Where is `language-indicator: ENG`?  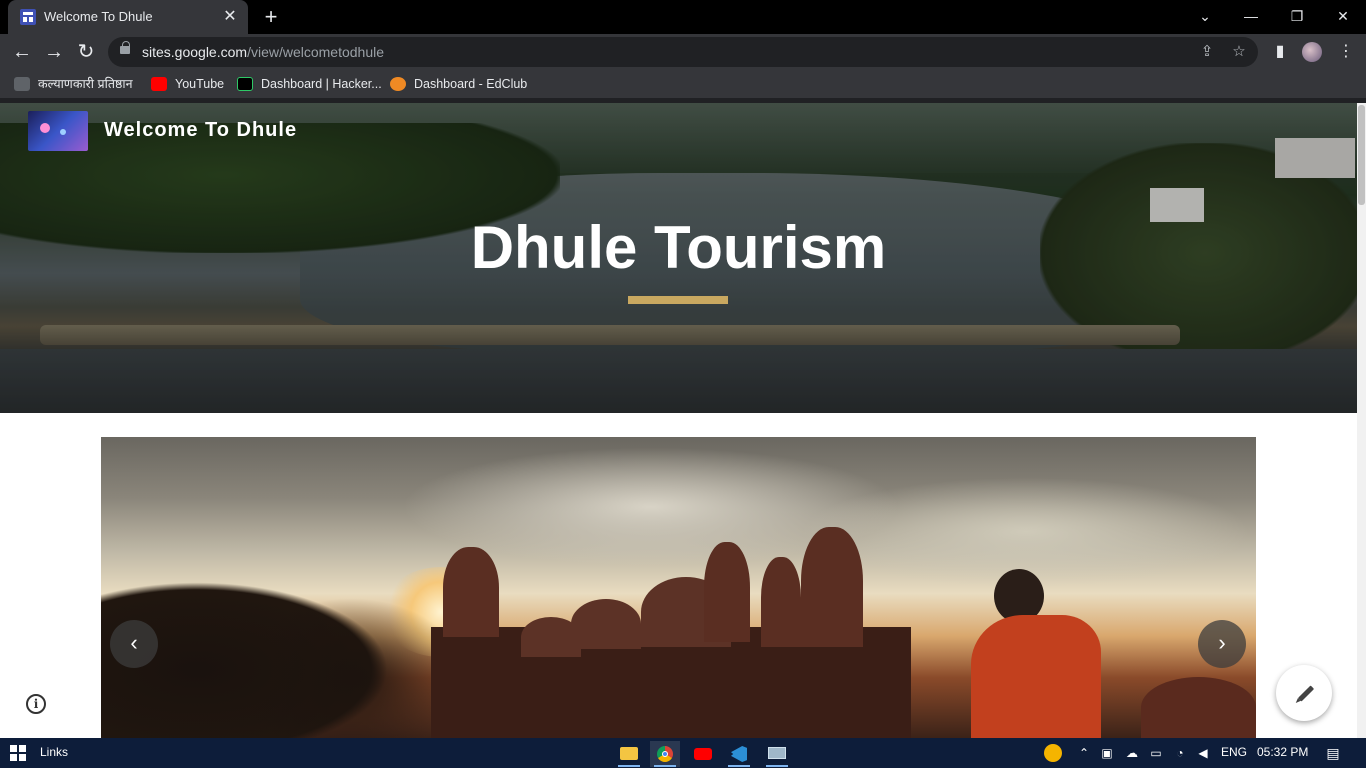 language-indicator: ENG is located at coordinates (1234, 752).